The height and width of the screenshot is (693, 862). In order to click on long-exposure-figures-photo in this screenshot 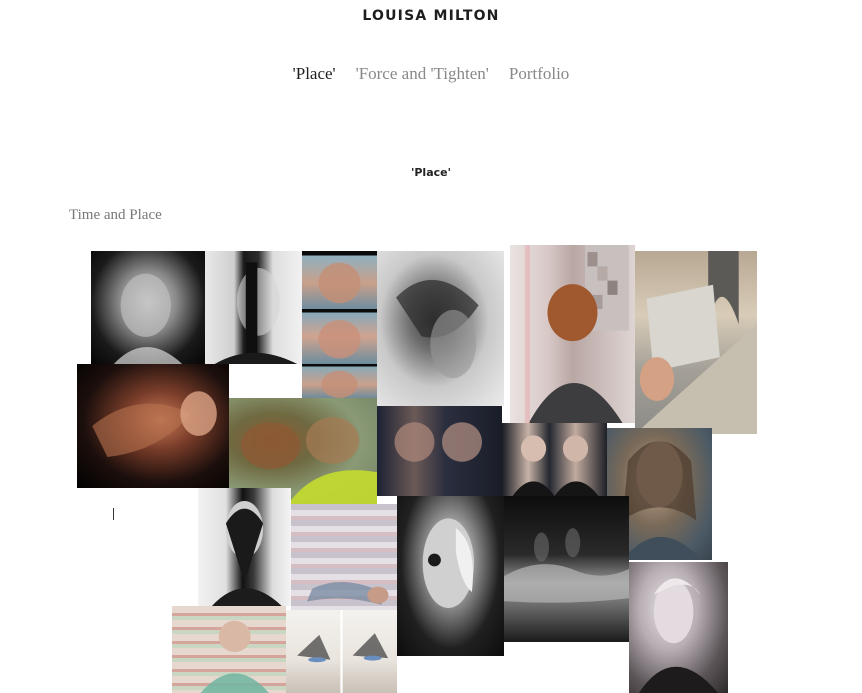, I will do `click(566, 569)`.